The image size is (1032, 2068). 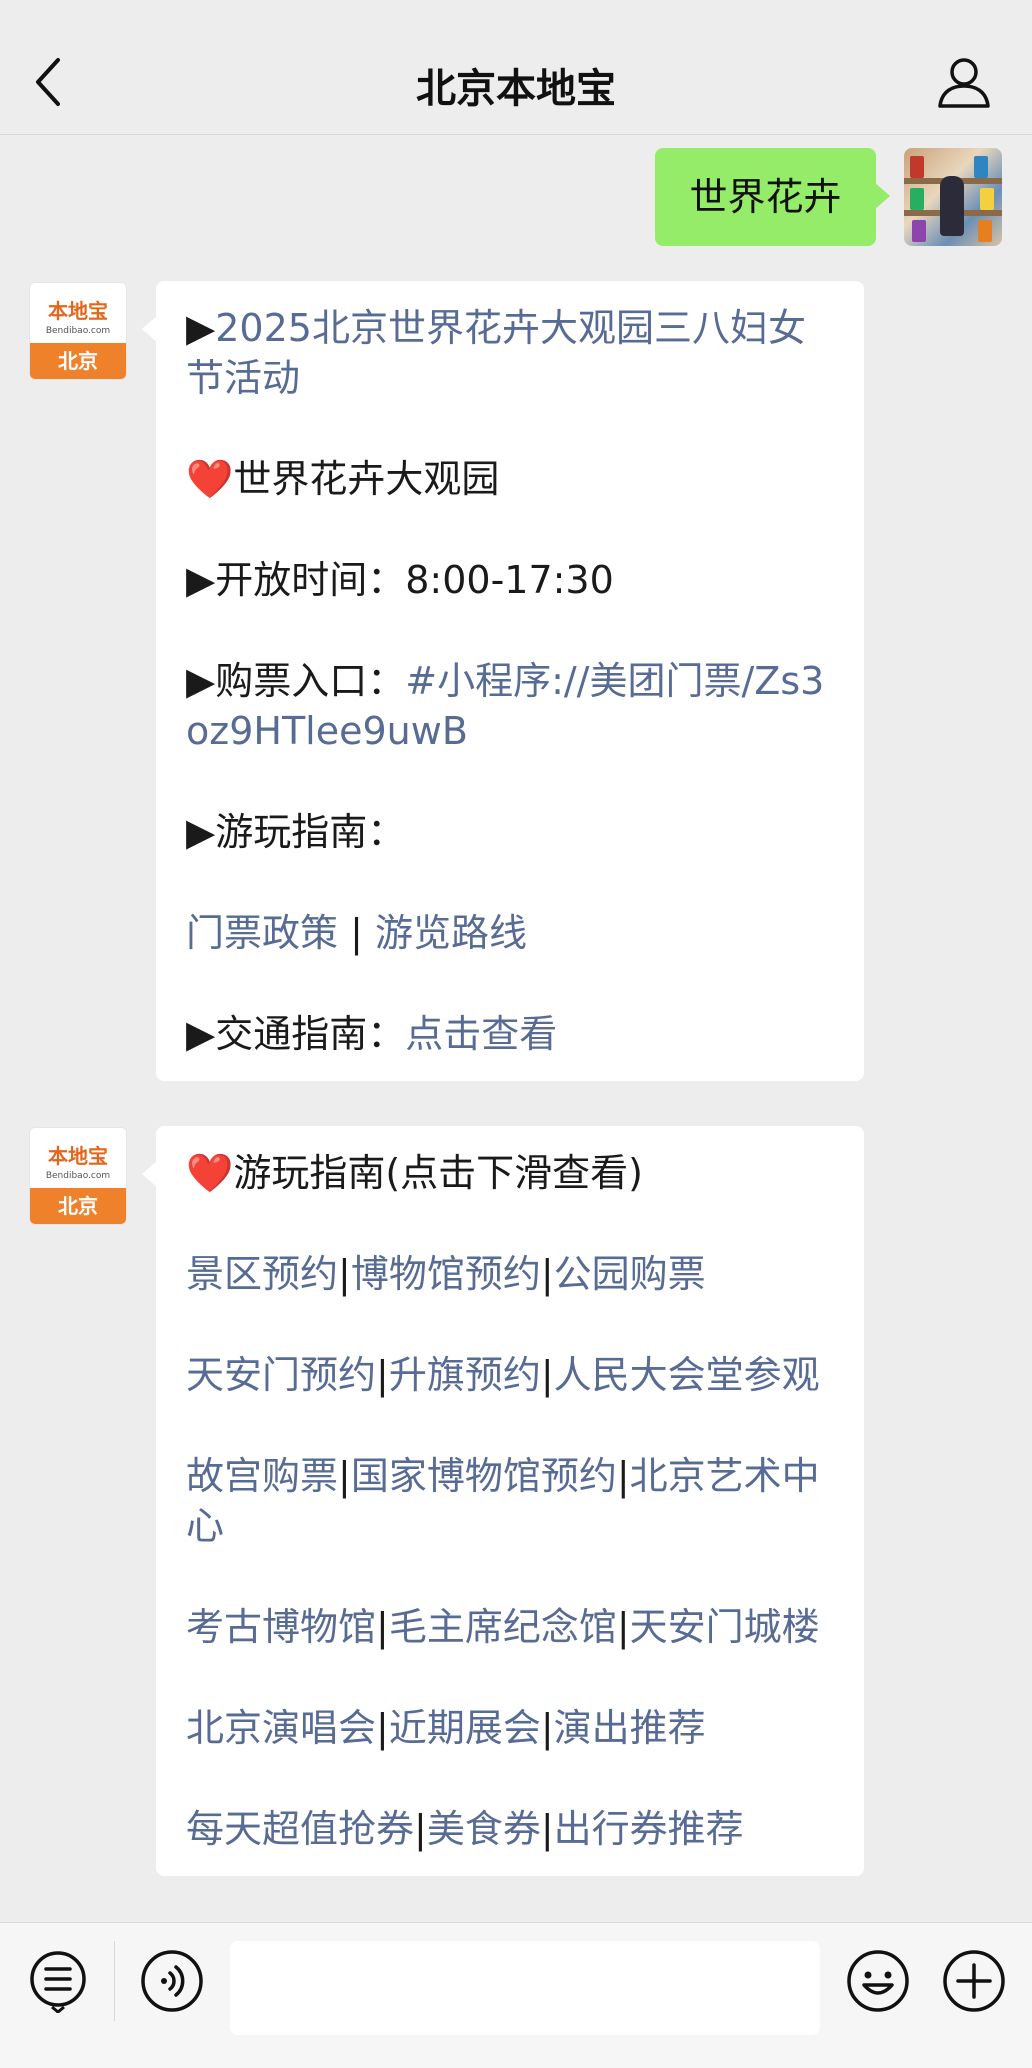 I want to click on plus-icon, so click(x=974, y=1981).